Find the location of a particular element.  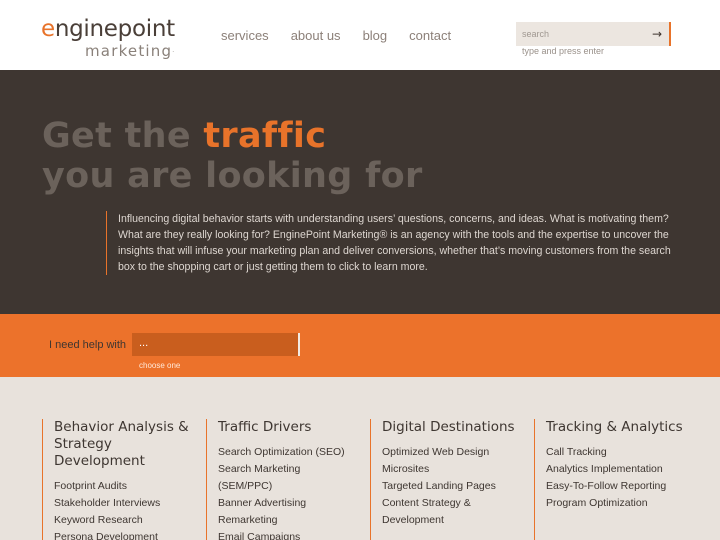

list-item: Stakeholder Interviews is located at coordinates (123, 503).